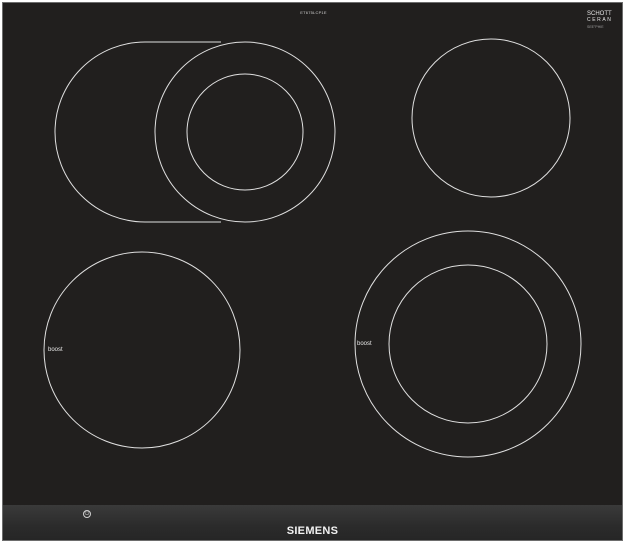 The height and width of the screenshot is (543, 625). What do you see at coordinates (491, 118) in the screenshot?
I see `top-right-zone` at bounding box center [491, 118].